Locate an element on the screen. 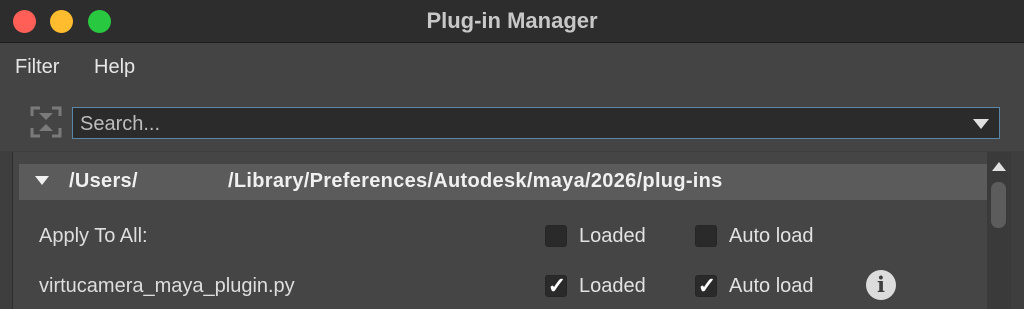 The height and width of the screenshot is (309, 1024). collapse-arrow-icon is located at coordinates (42, 180).